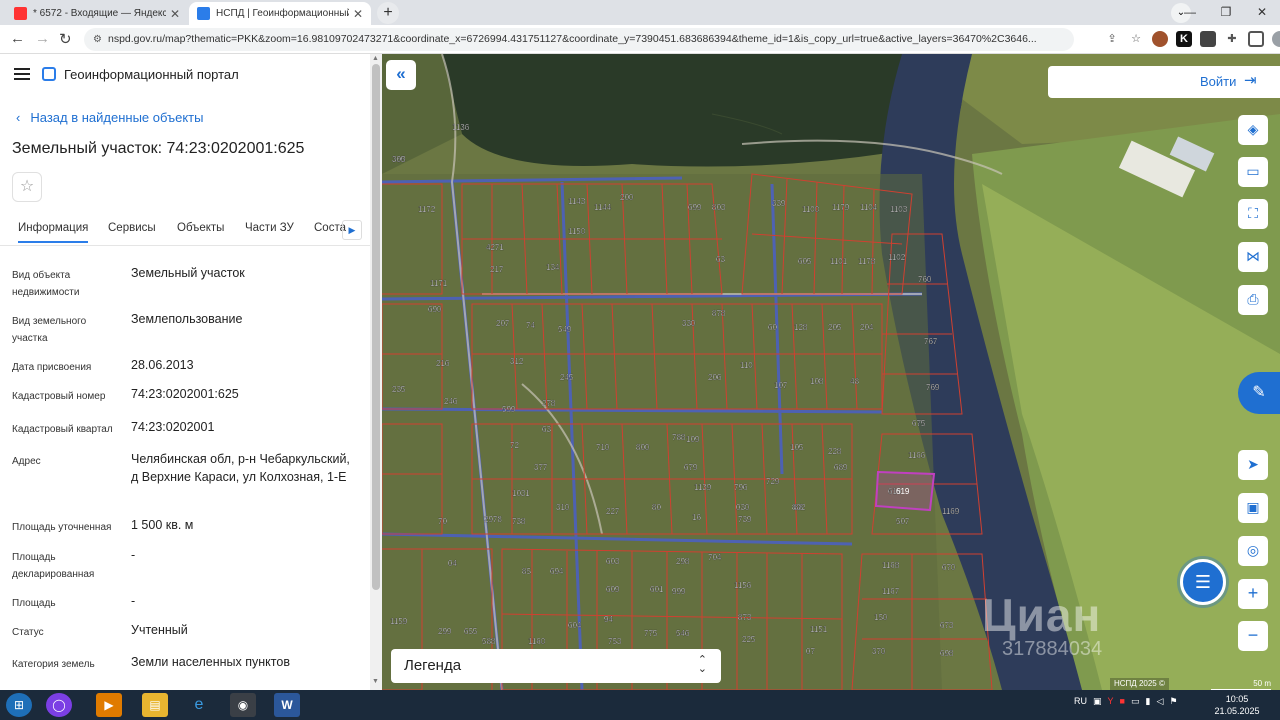 The height and width of the screenshot is (720, 1280). I want to click on selected-parcel-label: 619, so click(903, 491).